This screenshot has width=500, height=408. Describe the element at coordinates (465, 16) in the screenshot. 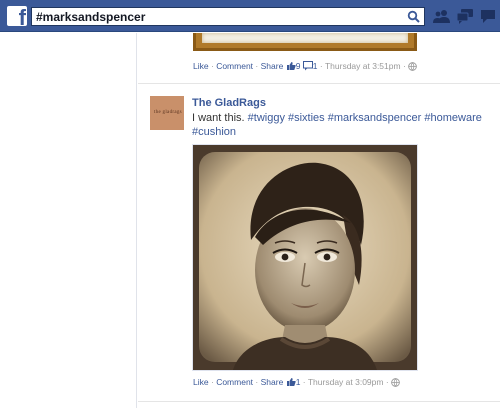

I see `messages-icon` at that location.